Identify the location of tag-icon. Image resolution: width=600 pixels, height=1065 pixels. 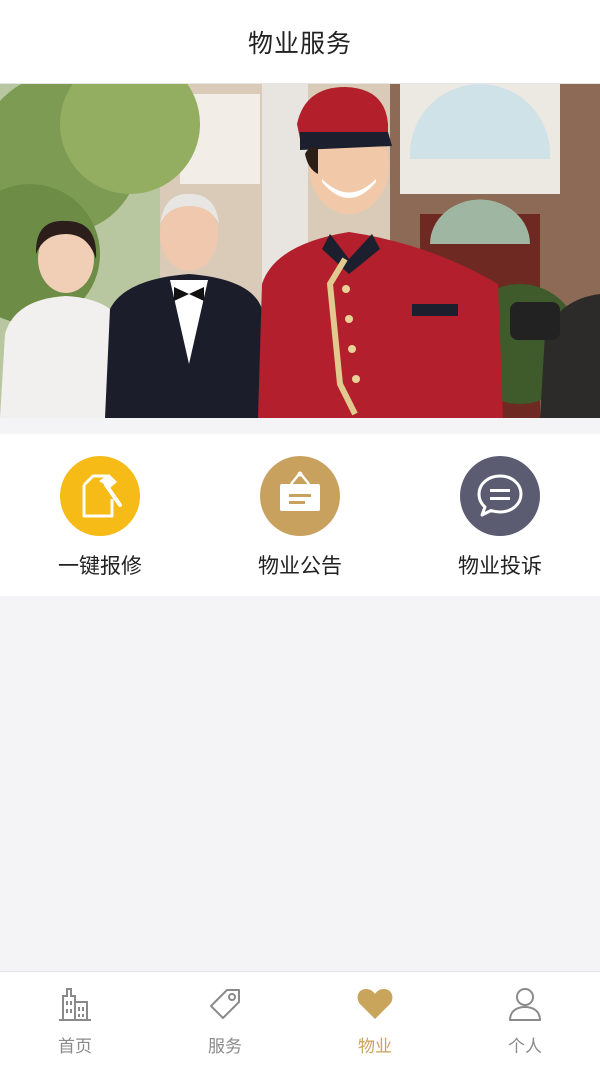
(225, 1004).